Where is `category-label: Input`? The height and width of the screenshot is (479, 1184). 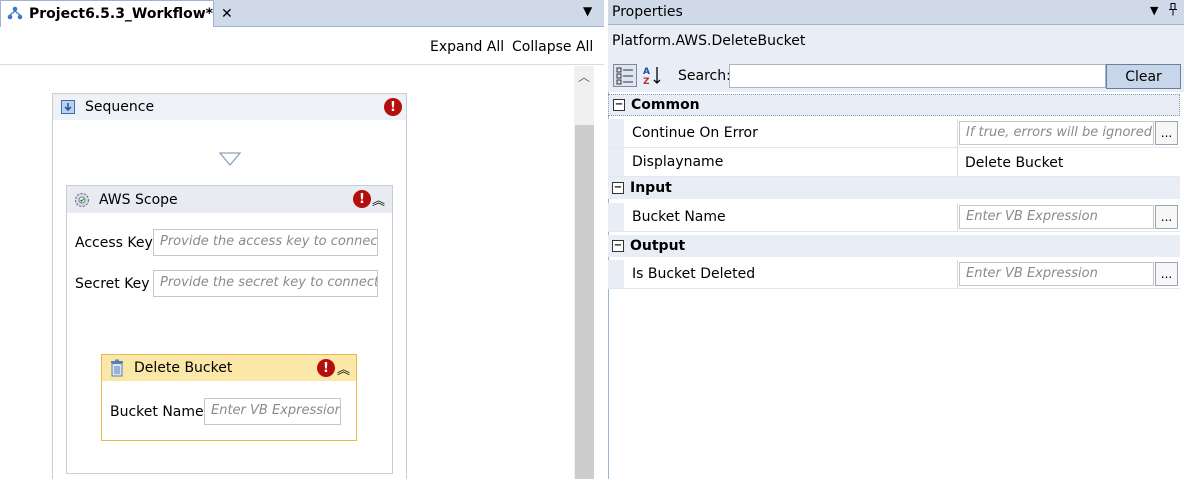
category-label: Input is located at coordinates (651, 188).